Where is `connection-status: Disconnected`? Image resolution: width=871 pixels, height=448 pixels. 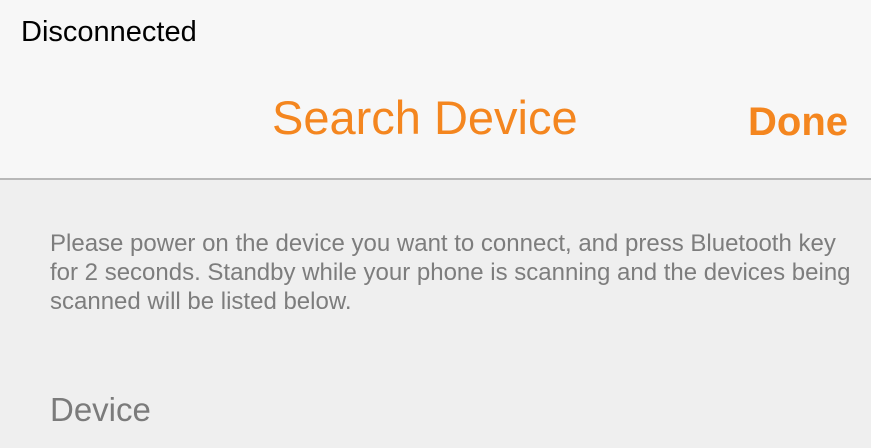
connection-status: Disconnected is located at coordinates (109, 32).